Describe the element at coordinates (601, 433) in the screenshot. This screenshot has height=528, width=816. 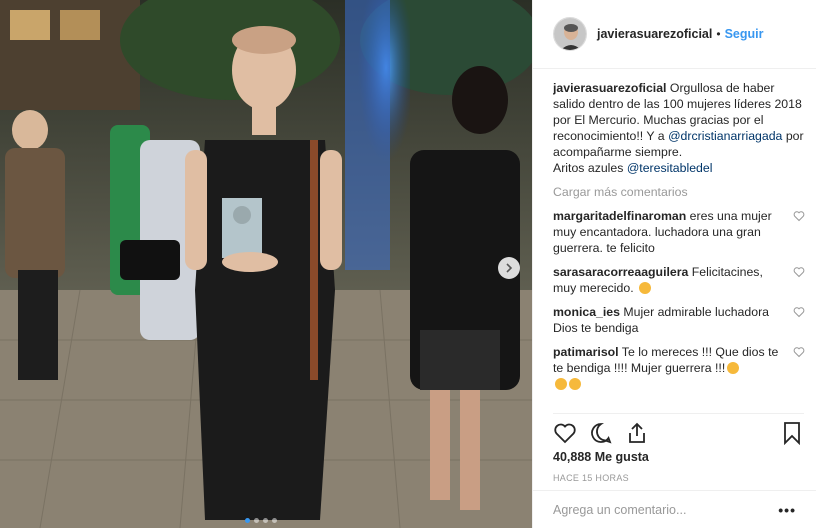
I see `comment-icon` at that location.